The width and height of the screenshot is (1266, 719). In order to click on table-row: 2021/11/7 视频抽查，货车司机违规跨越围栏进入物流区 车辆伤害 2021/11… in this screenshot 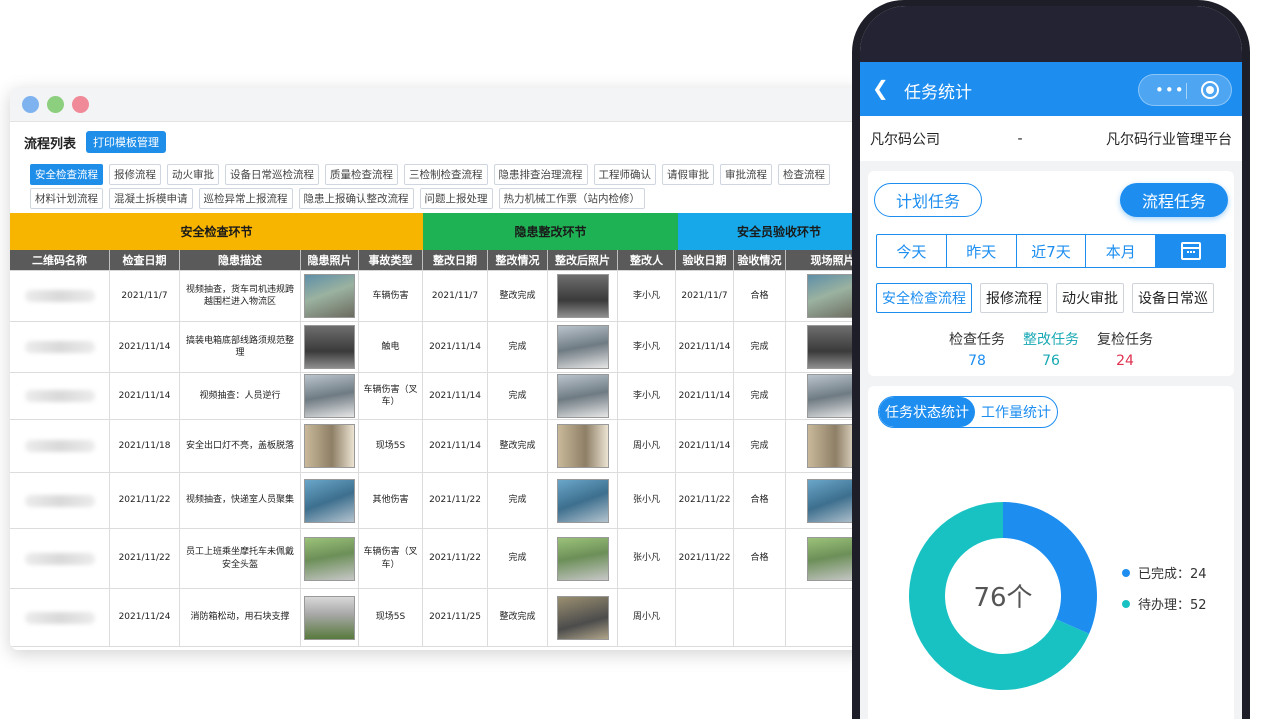, I will do `click(445, 296)`.